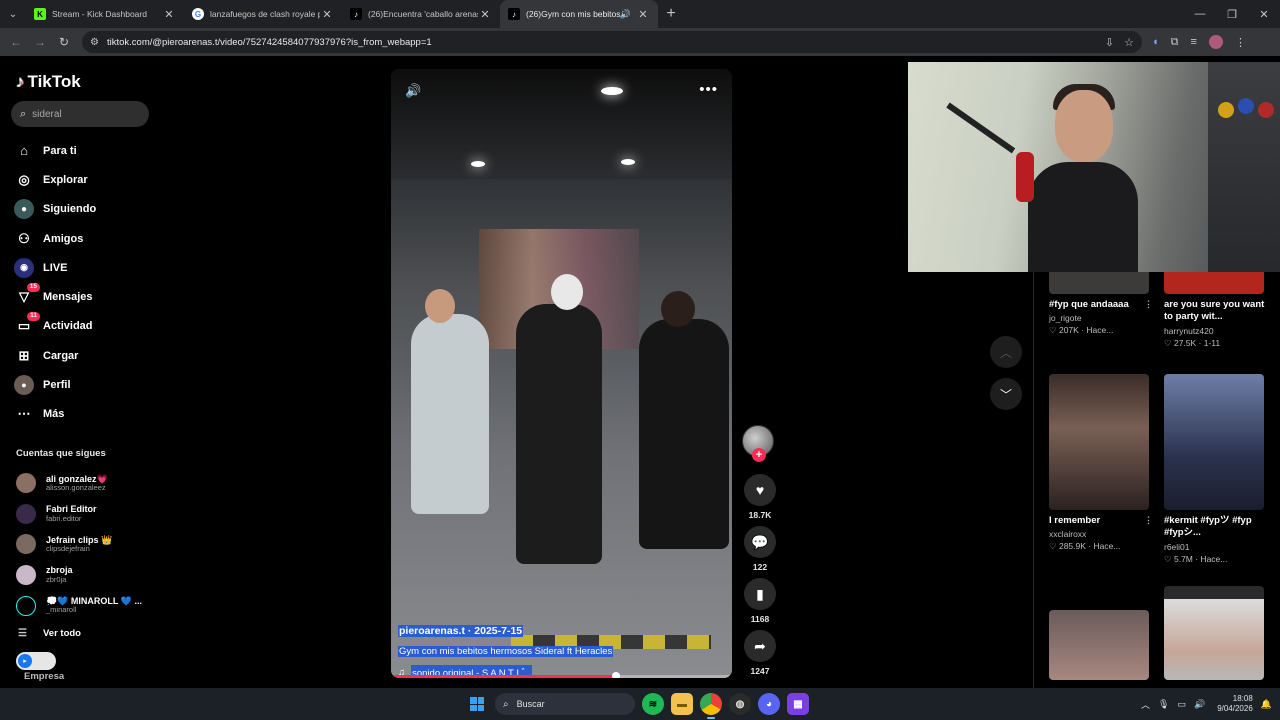  What do you see at coordinates (47, 114) in the screenshot?
I see `search-value: sideral` at bounding box center [47, 114].